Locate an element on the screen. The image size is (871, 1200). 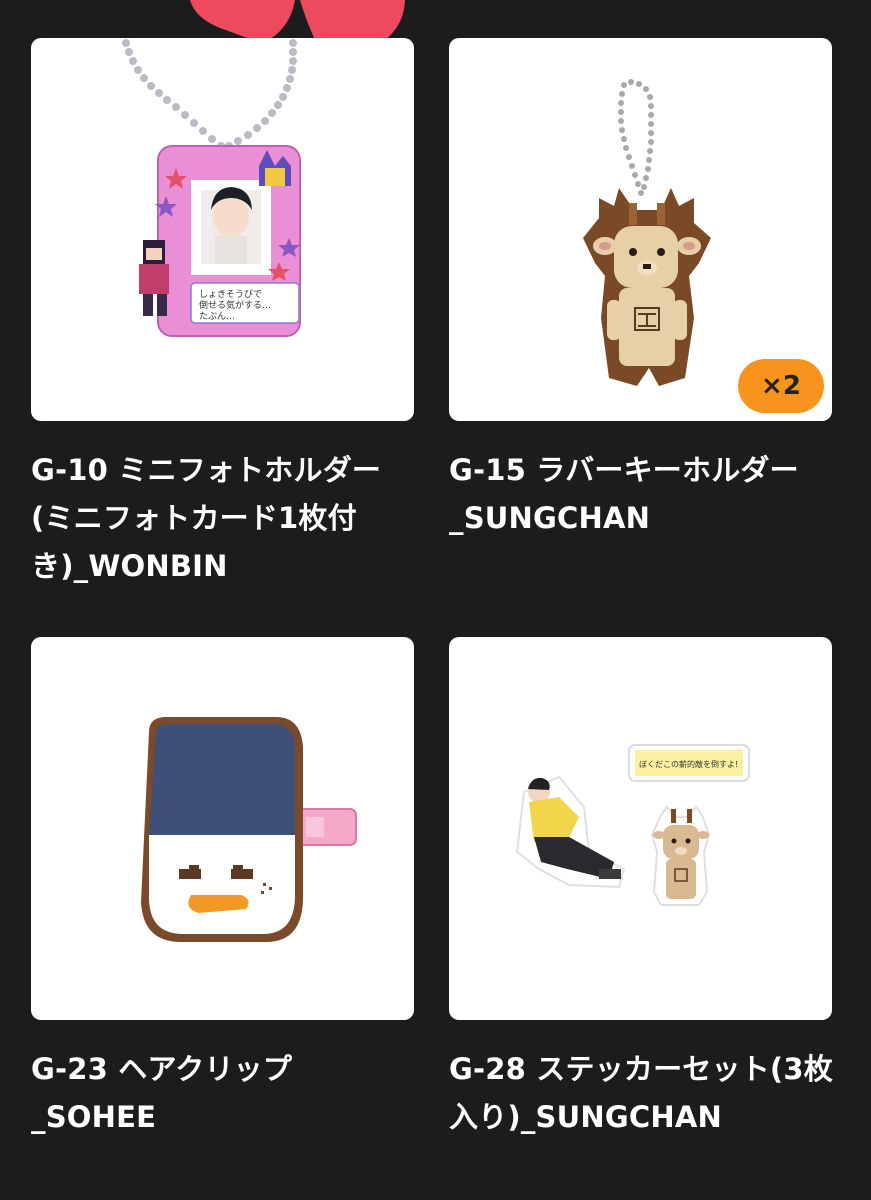
product-title: G-23 ヘアクリップ_SOHEE is located at coordinates (223, 1093).